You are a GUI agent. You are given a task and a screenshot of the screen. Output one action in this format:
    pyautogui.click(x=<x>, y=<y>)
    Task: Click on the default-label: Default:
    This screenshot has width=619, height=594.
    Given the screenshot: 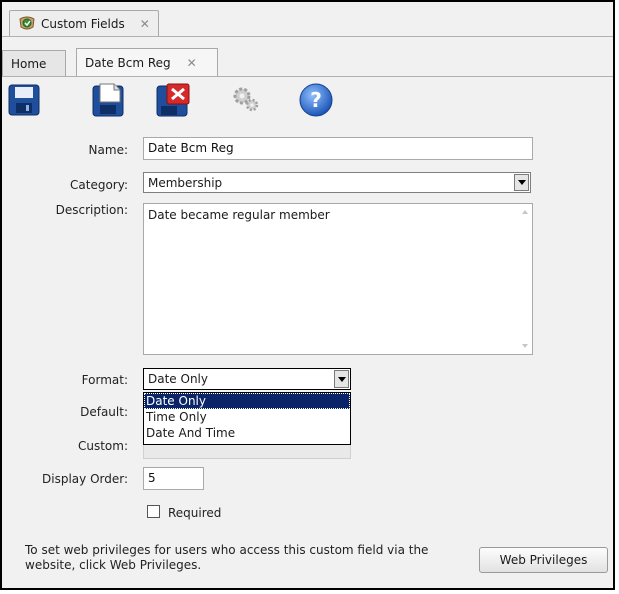 What is the action you would take?
    pyautogui.click(x=104, y=412)
    